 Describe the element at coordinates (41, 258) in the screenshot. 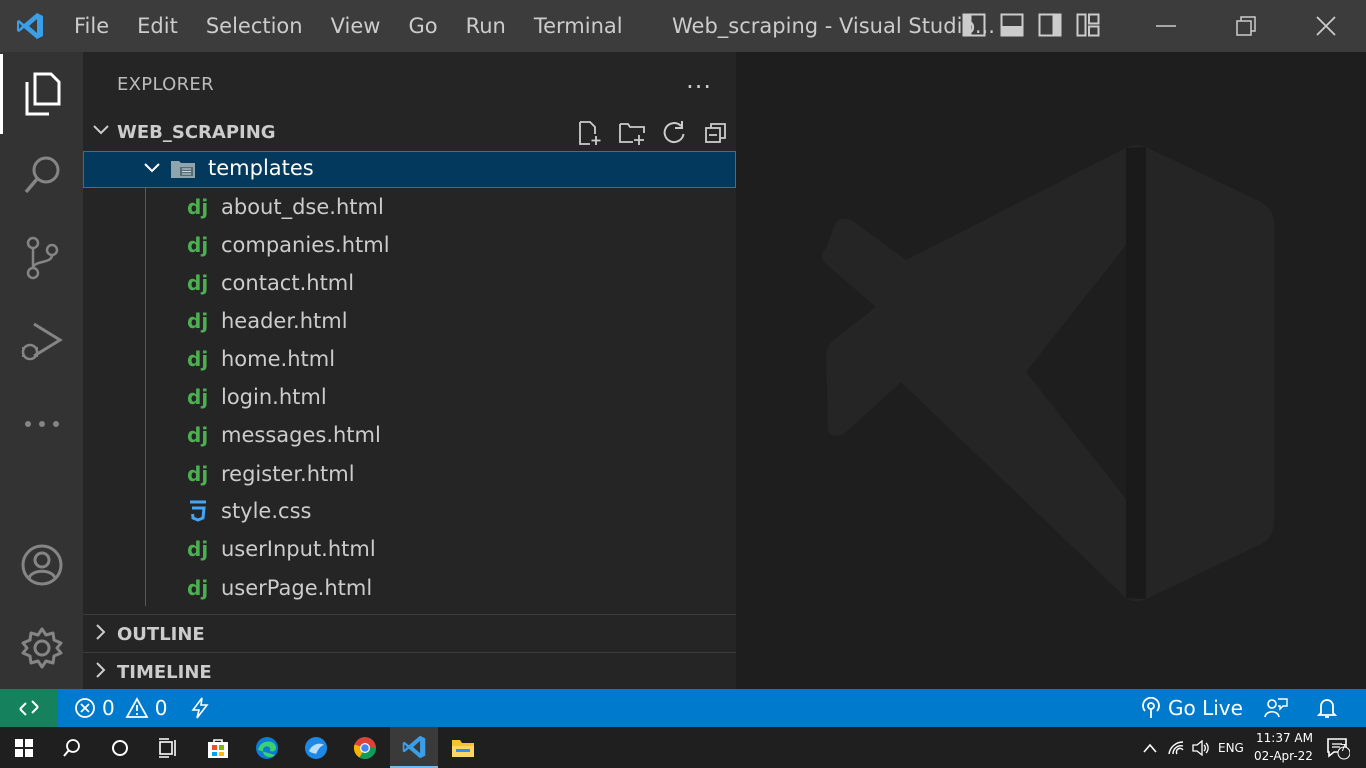

I see `source-control-icon` at that location.